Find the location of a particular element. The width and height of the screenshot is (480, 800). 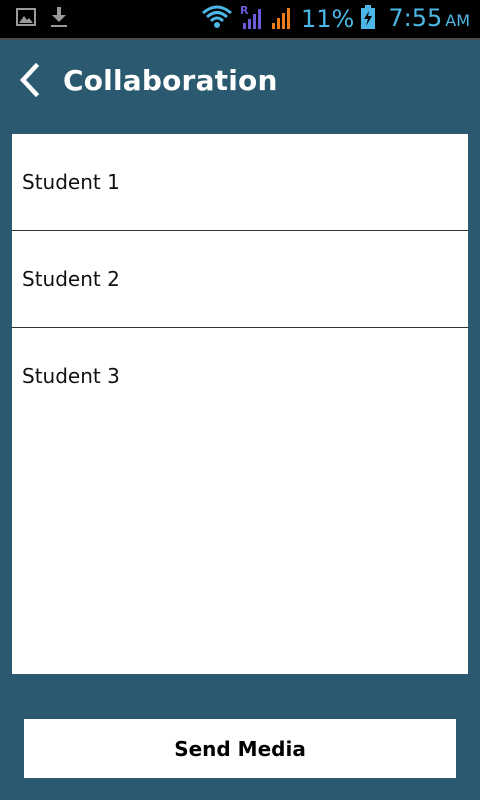

roaming-signal-icon: R is located at coordinates (252, 19).